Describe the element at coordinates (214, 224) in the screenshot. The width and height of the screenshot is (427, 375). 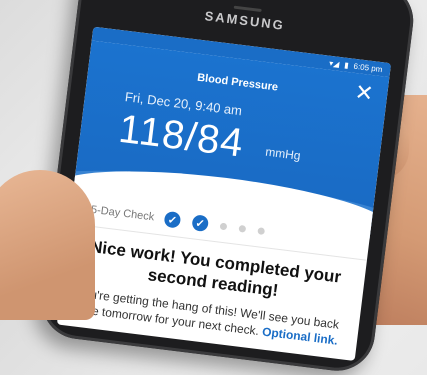
I see `check-progress: ✓ ✓` at that location.